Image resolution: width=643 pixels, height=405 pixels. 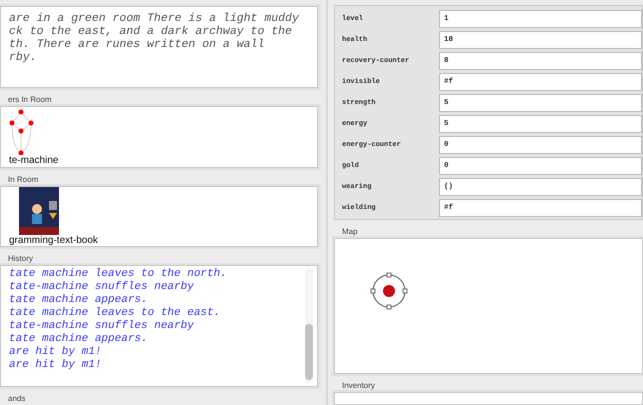 What do you see at coordinates (16, 399) in the screenshot?
I see `section-label: ands` at bounding box center [16, 399].